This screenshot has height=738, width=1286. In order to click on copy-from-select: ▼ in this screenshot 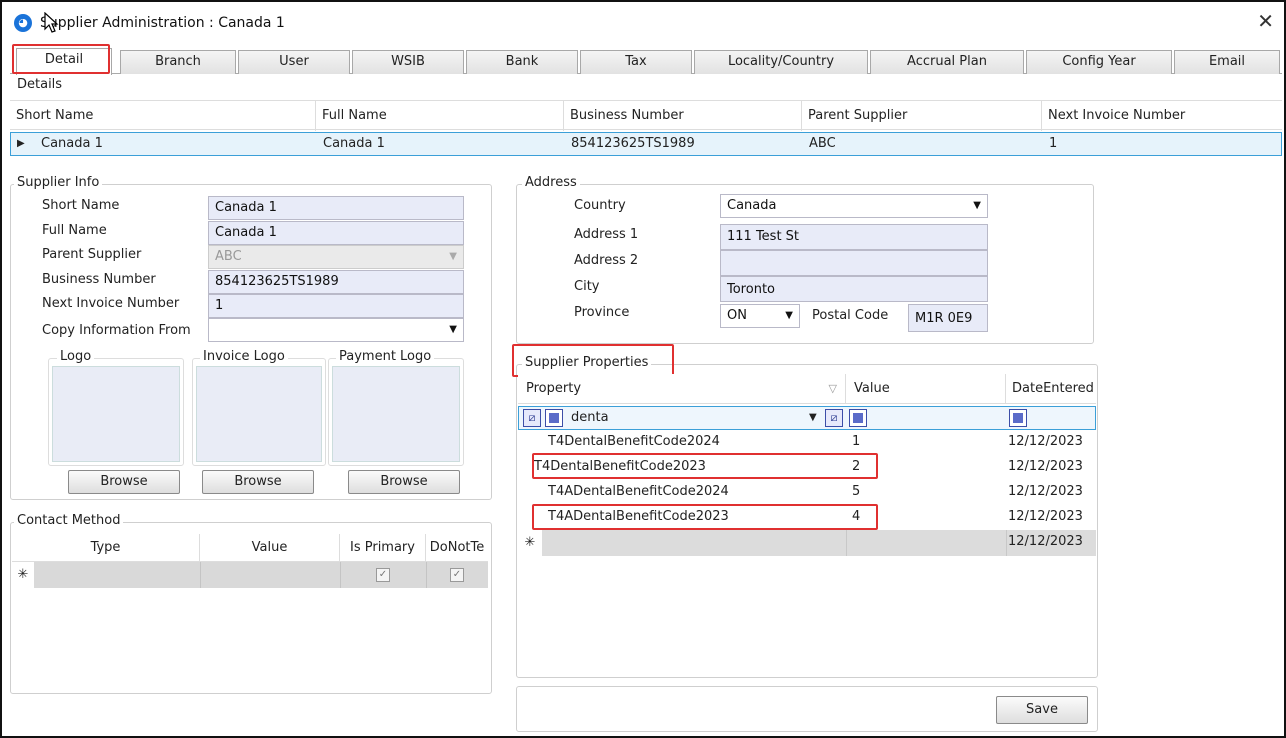, I will do `click(336, 330)`.